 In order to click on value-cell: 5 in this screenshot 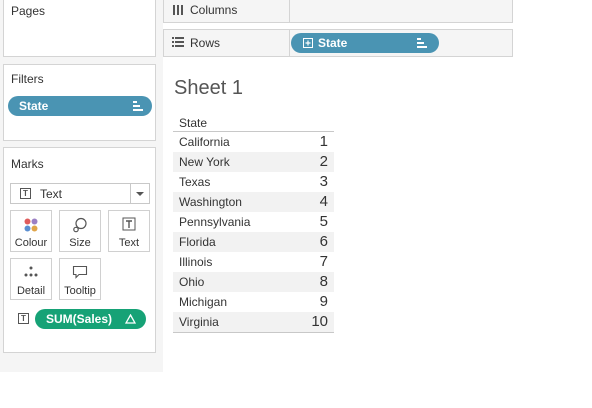, I will do `click(324, 221)`.